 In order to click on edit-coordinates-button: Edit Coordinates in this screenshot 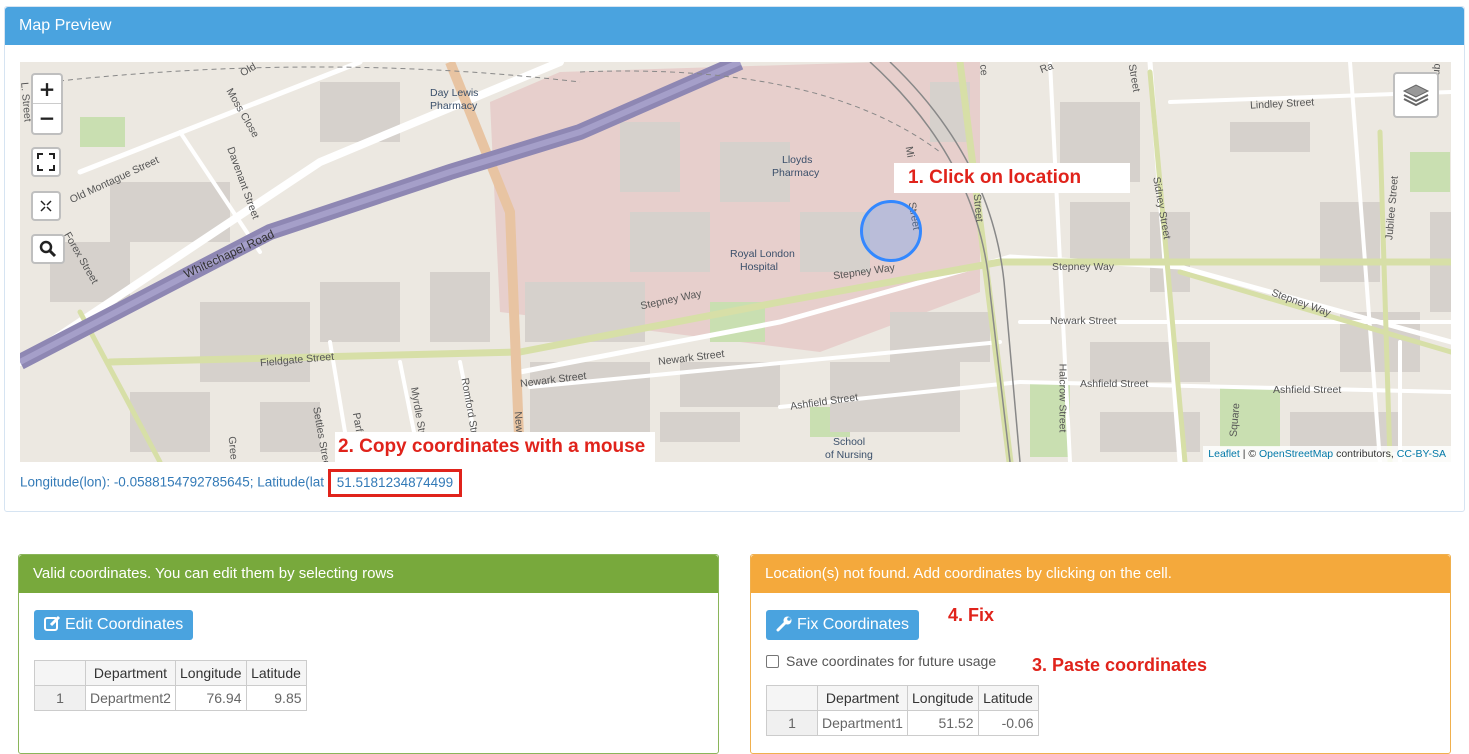, I will do `click(114, 625)`.